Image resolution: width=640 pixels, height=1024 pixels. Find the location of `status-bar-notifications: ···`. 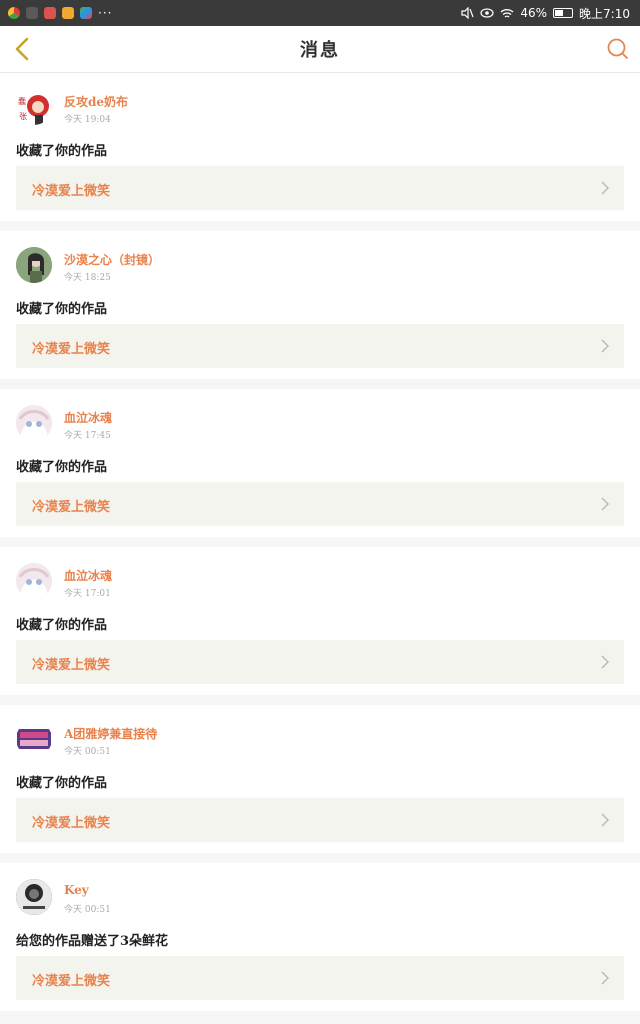

status-bar-notifications: ··· is located at coordinates (60, 13).